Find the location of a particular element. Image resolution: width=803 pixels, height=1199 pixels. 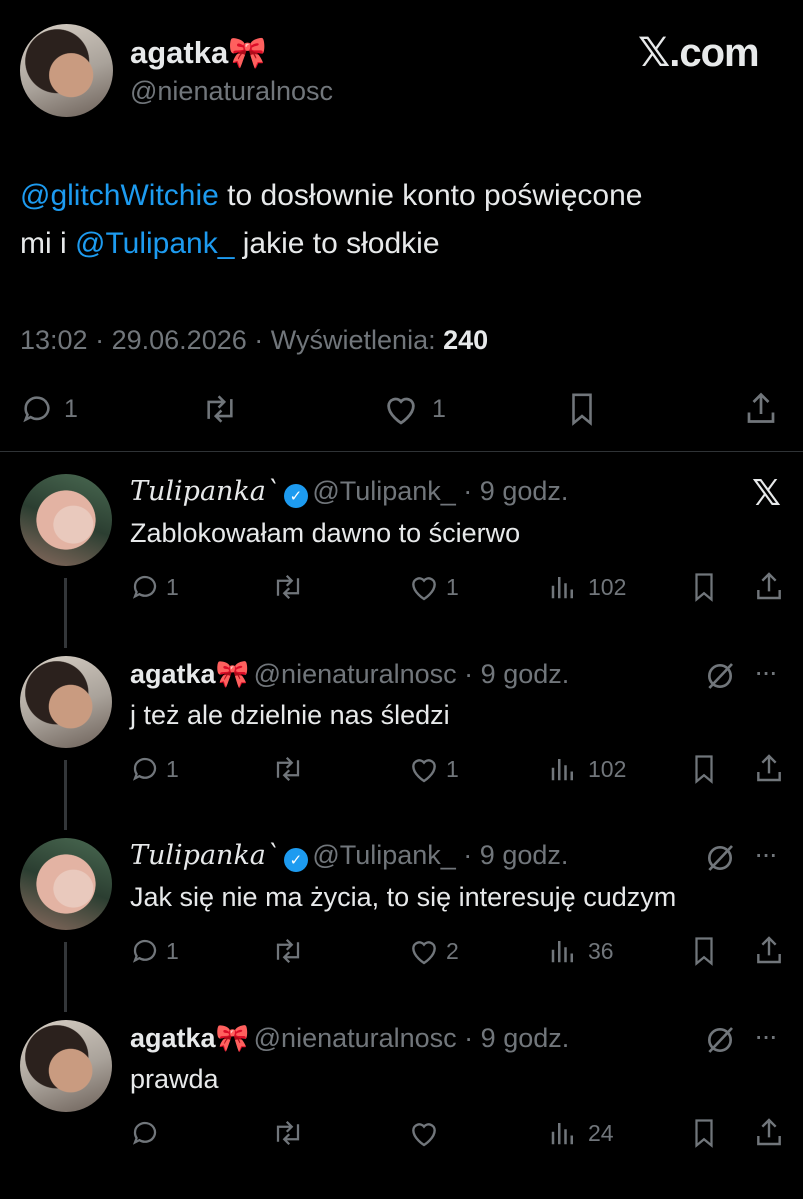

mention-link: @glitchWitchie is located at coordinates (119, 195).